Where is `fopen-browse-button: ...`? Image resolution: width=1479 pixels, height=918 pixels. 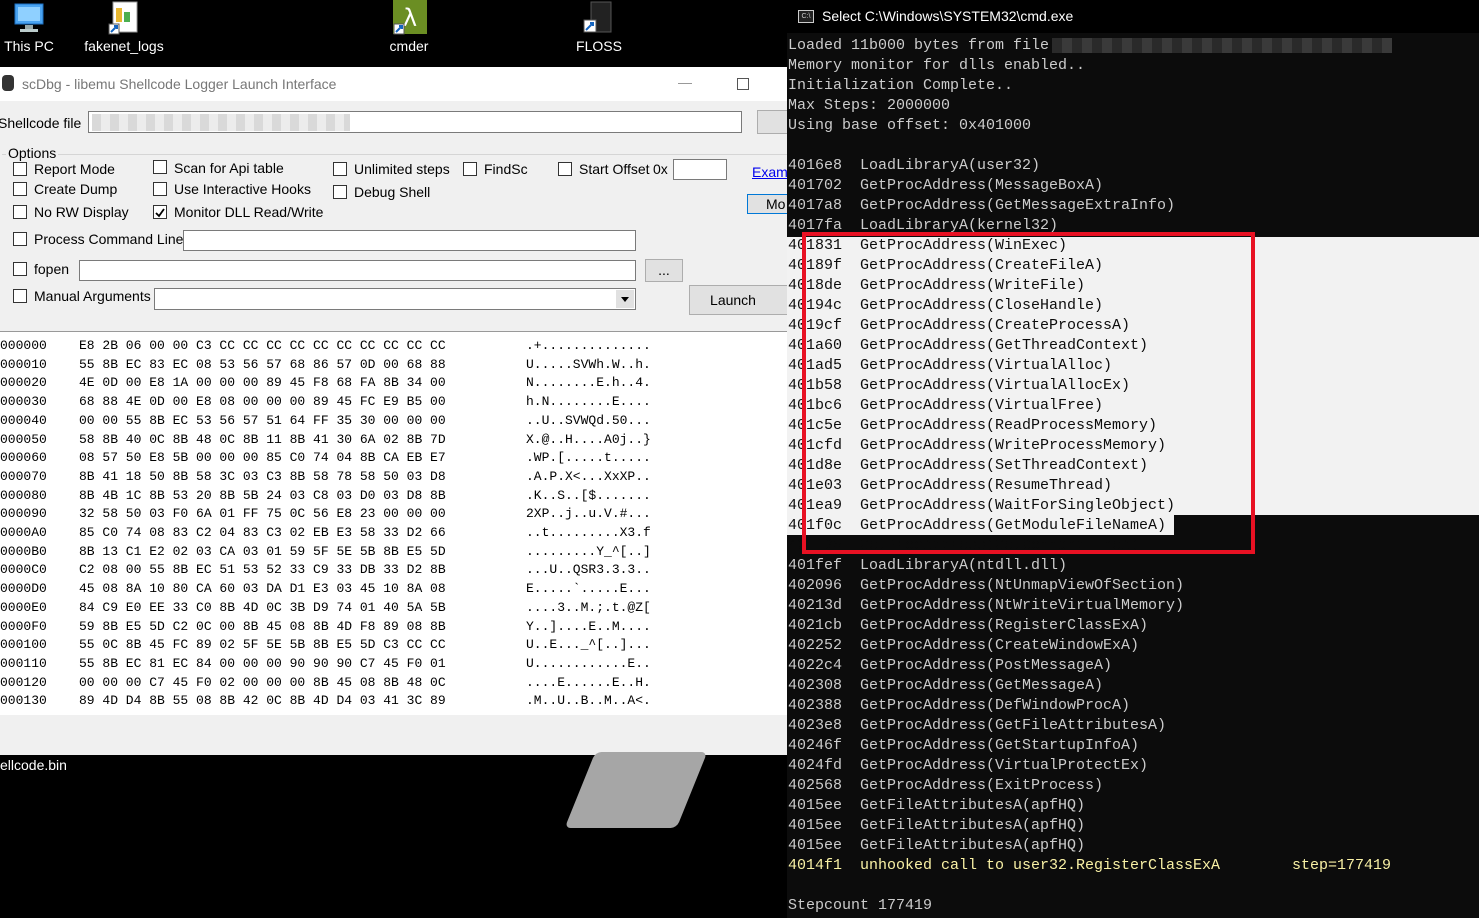
fopen-browse-button: ... is located at coordinates (664, 270).